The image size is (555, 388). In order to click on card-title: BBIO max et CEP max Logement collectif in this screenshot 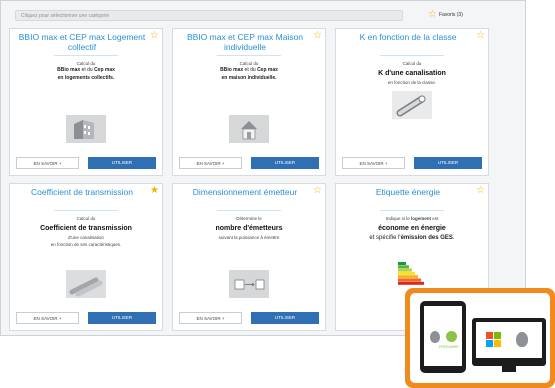, I will do `click(82, 42)`.